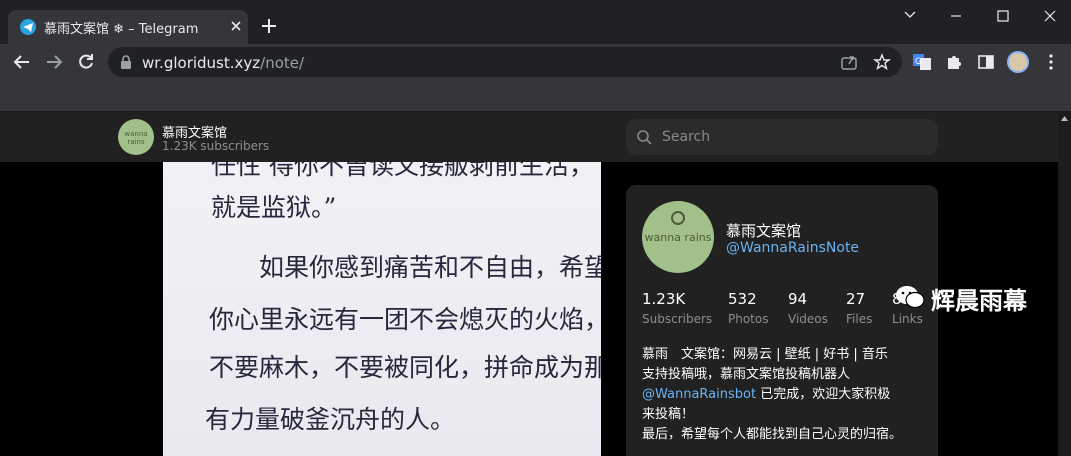 This screenshot has height=456, width=1071. Describe the element at coordinates (126, 62) in the screenshot. I see `lock-icon` at that location.